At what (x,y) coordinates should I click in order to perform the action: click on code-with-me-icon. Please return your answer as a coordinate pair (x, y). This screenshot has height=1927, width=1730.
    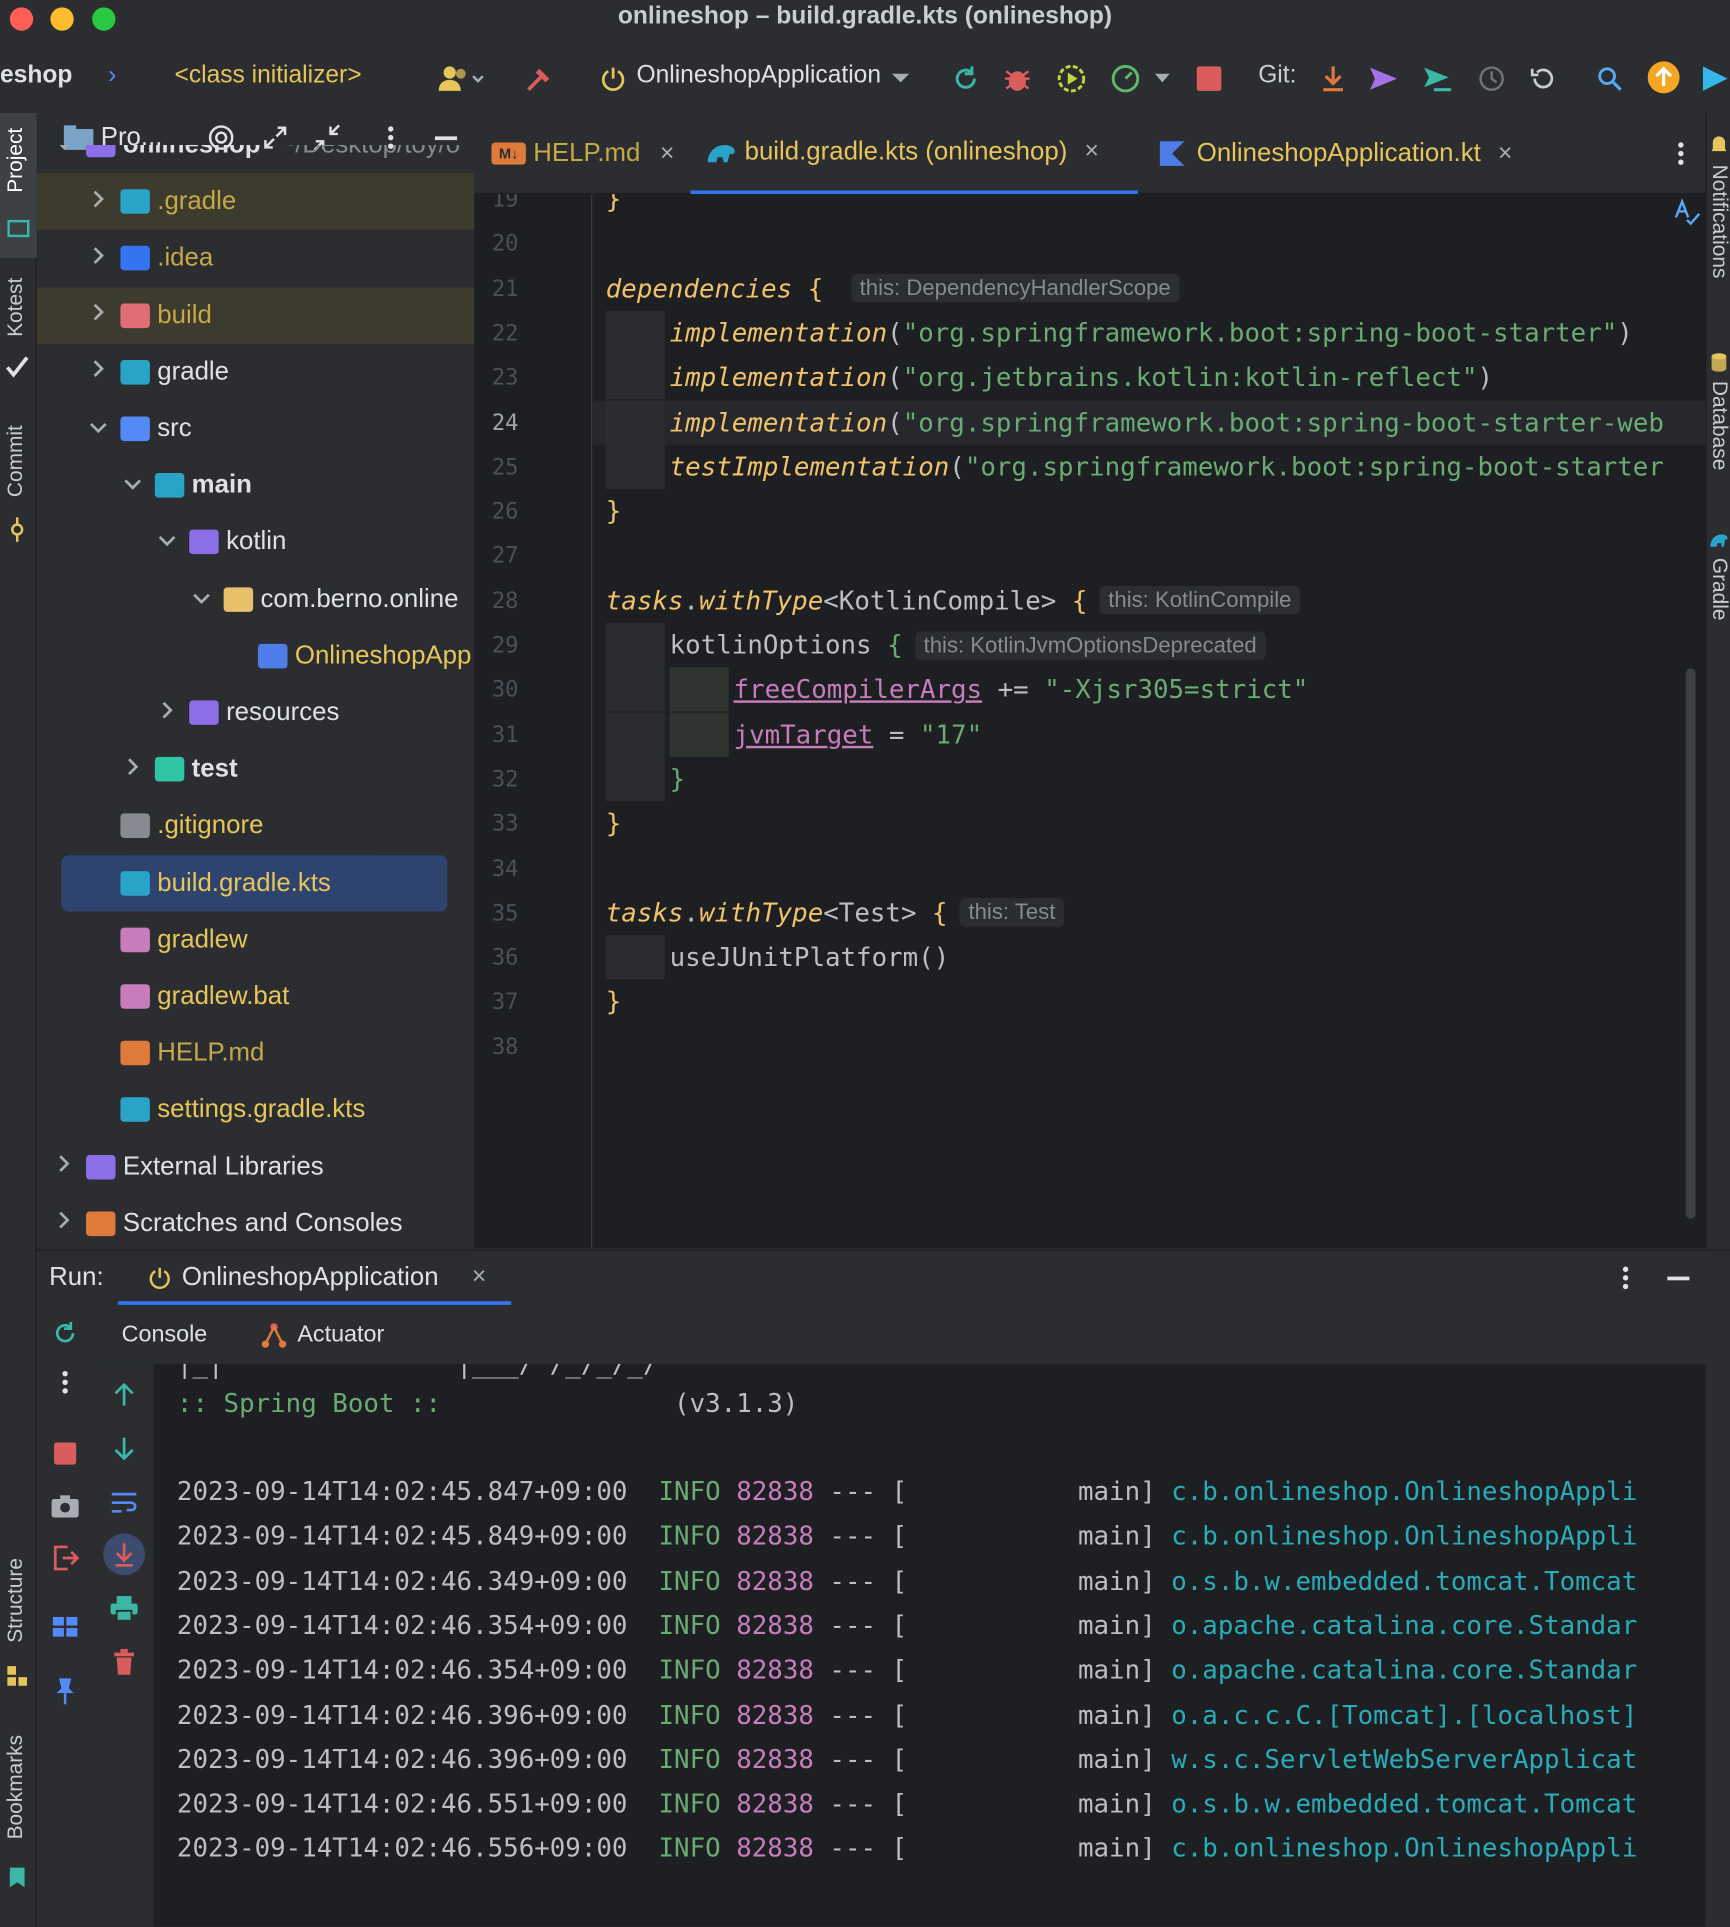
    Looking at the image, I should click on (1715, 78).